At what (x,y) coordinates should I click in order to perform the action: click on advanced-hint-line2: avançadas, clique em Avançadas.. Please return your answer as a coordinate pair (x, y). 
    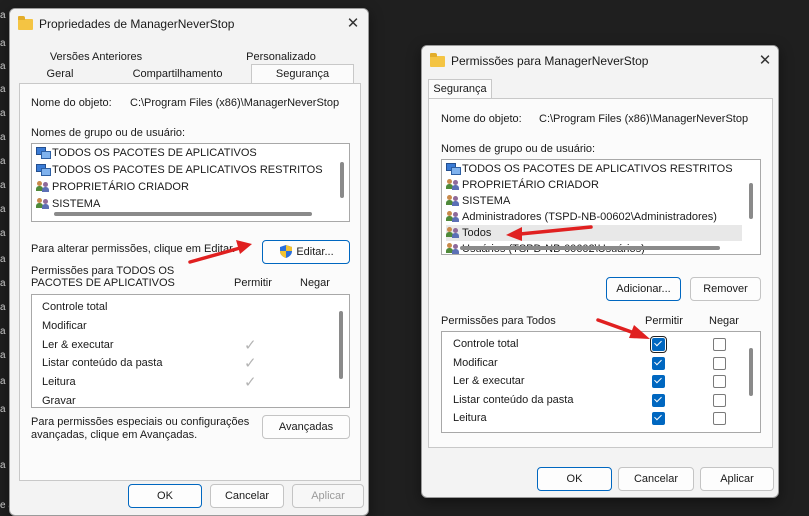
    Looking at the image, I should click on (114, 435).